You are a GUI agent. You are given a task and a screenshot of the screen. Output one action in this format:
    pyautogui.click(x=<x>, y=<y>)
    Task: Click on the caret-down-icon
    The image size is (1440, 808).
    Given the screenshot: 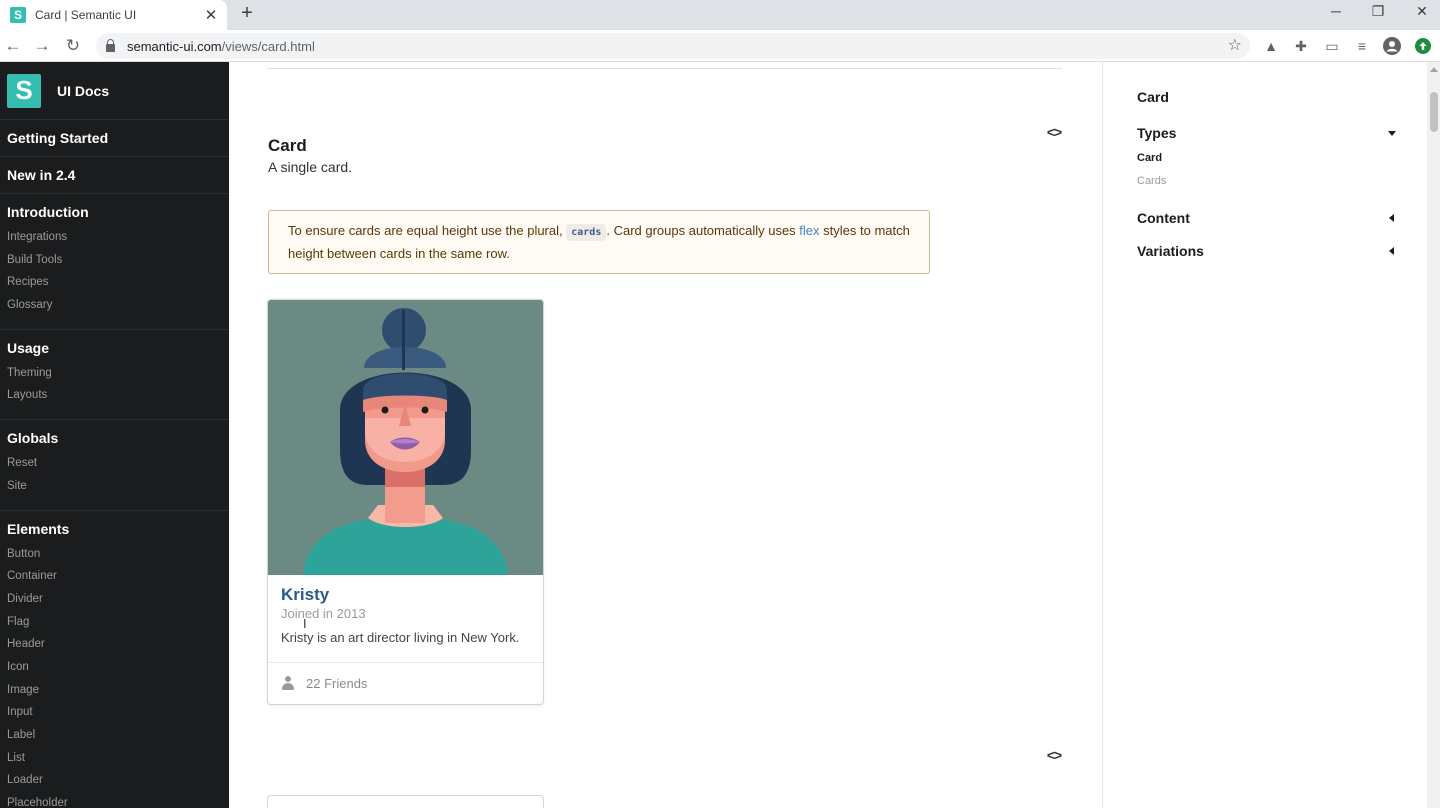 What is the action you would take?
    pyautogui.click(x=1392, y=133)
    